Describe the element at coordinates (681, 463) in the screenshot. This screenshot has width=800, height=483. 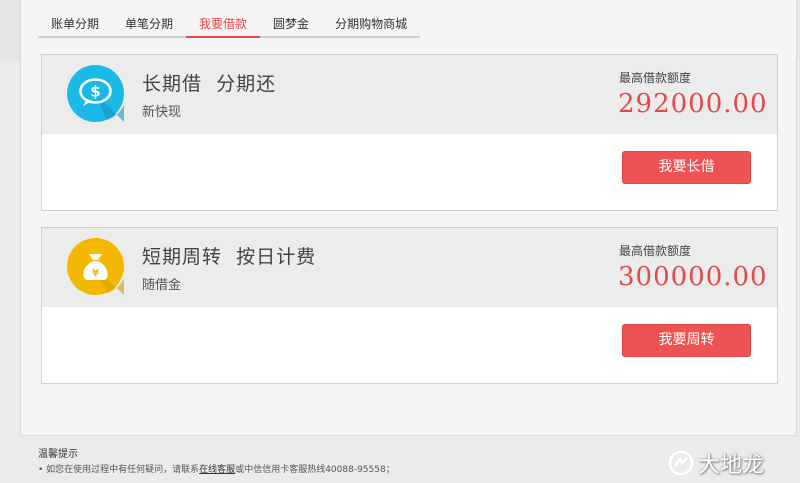
I see `watermark-logo-icon` at that location.